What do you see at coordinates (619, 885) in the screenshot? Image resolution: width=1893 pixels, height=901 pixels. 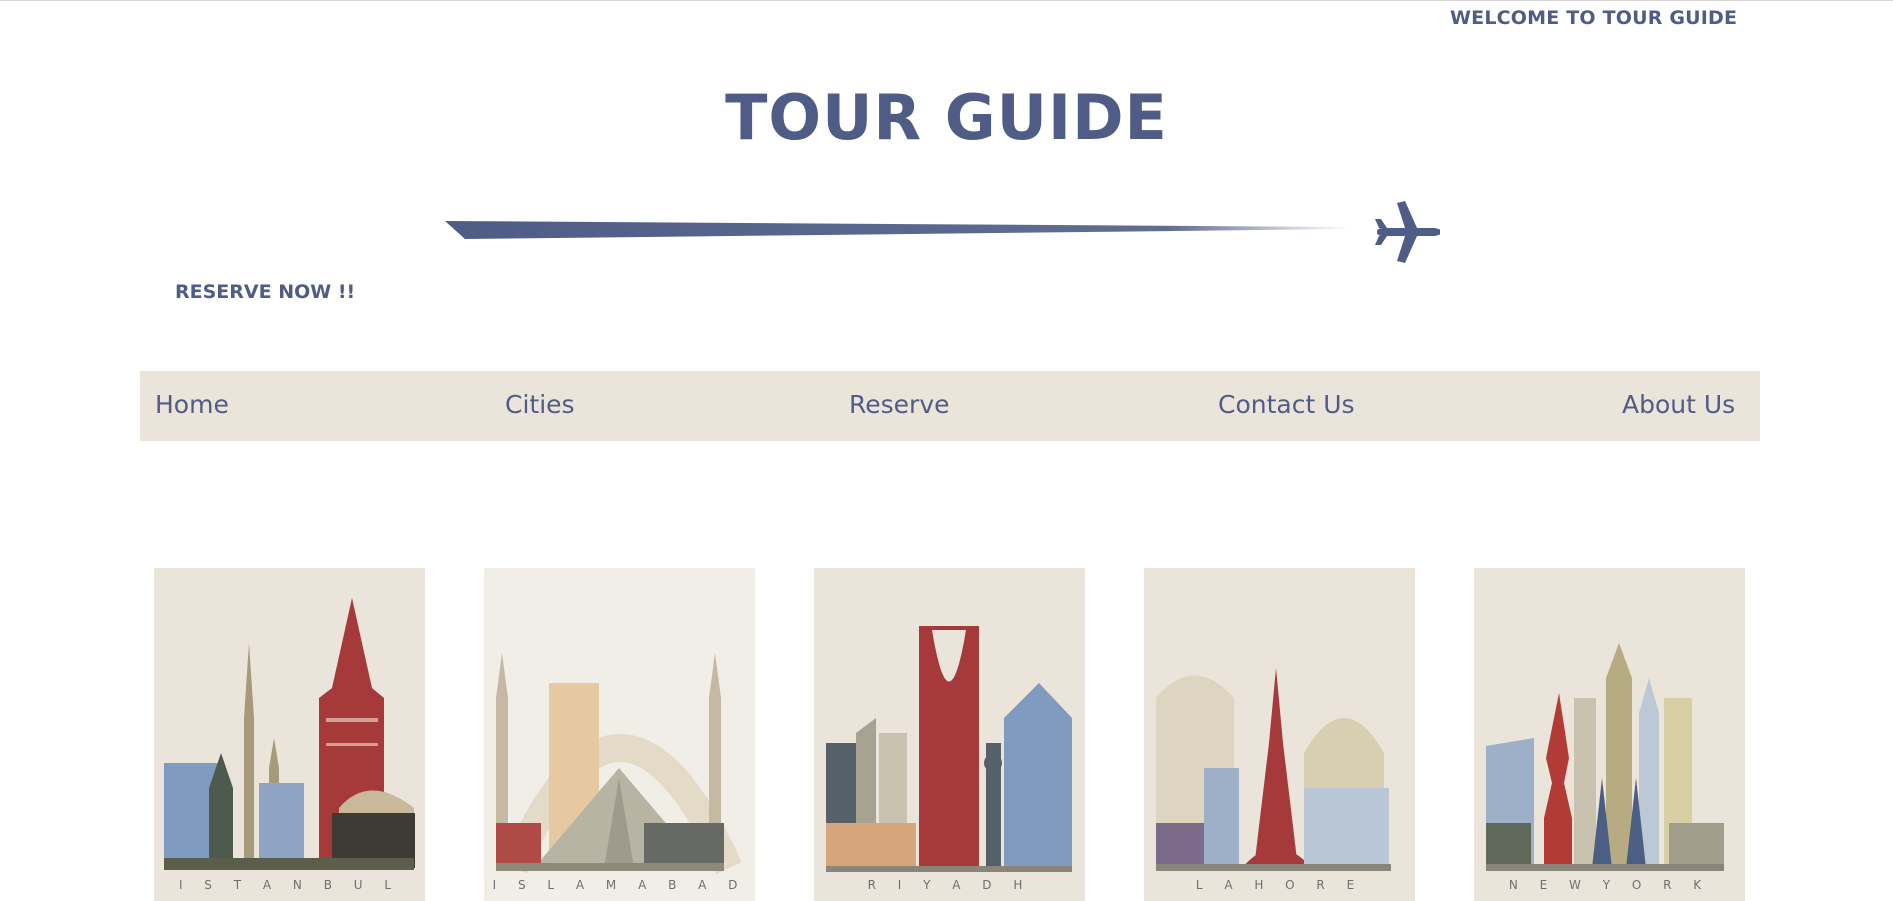 I see `city-caption-islamabad: I S L A M A B A D` at bounding box center [619, 885].